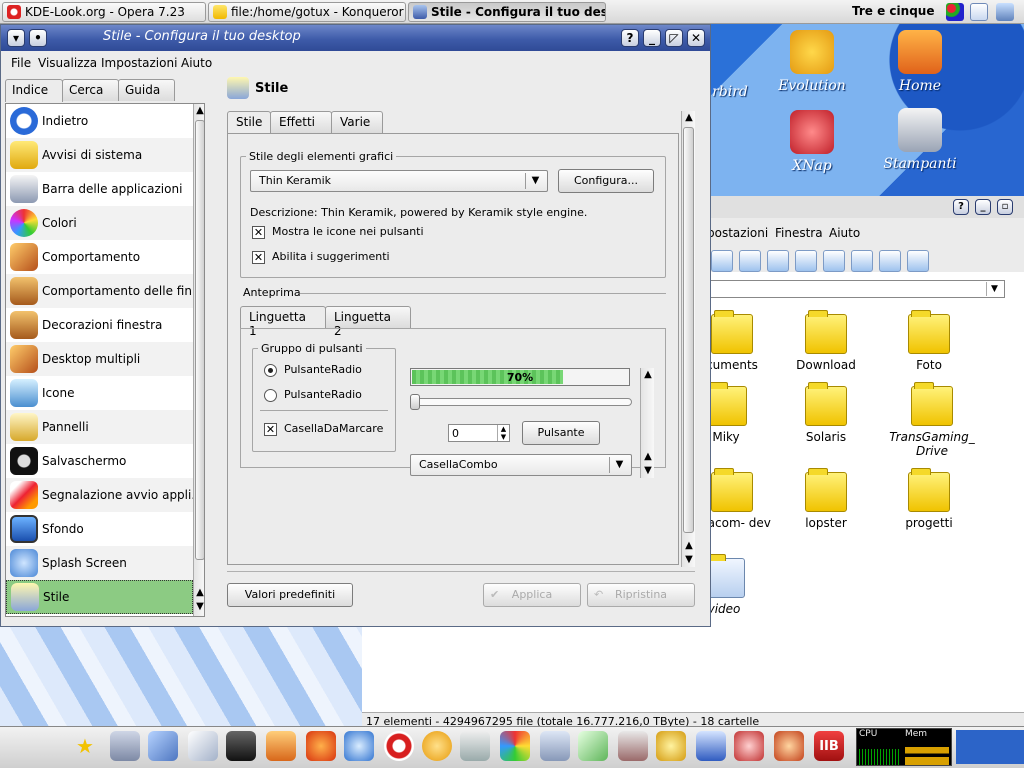 This screenshot has width=1024, height=768. Describe the element at coordinates (99, 461) in the screenshot. I see `nav-item-screensaver: Salvaschermo` at that location.